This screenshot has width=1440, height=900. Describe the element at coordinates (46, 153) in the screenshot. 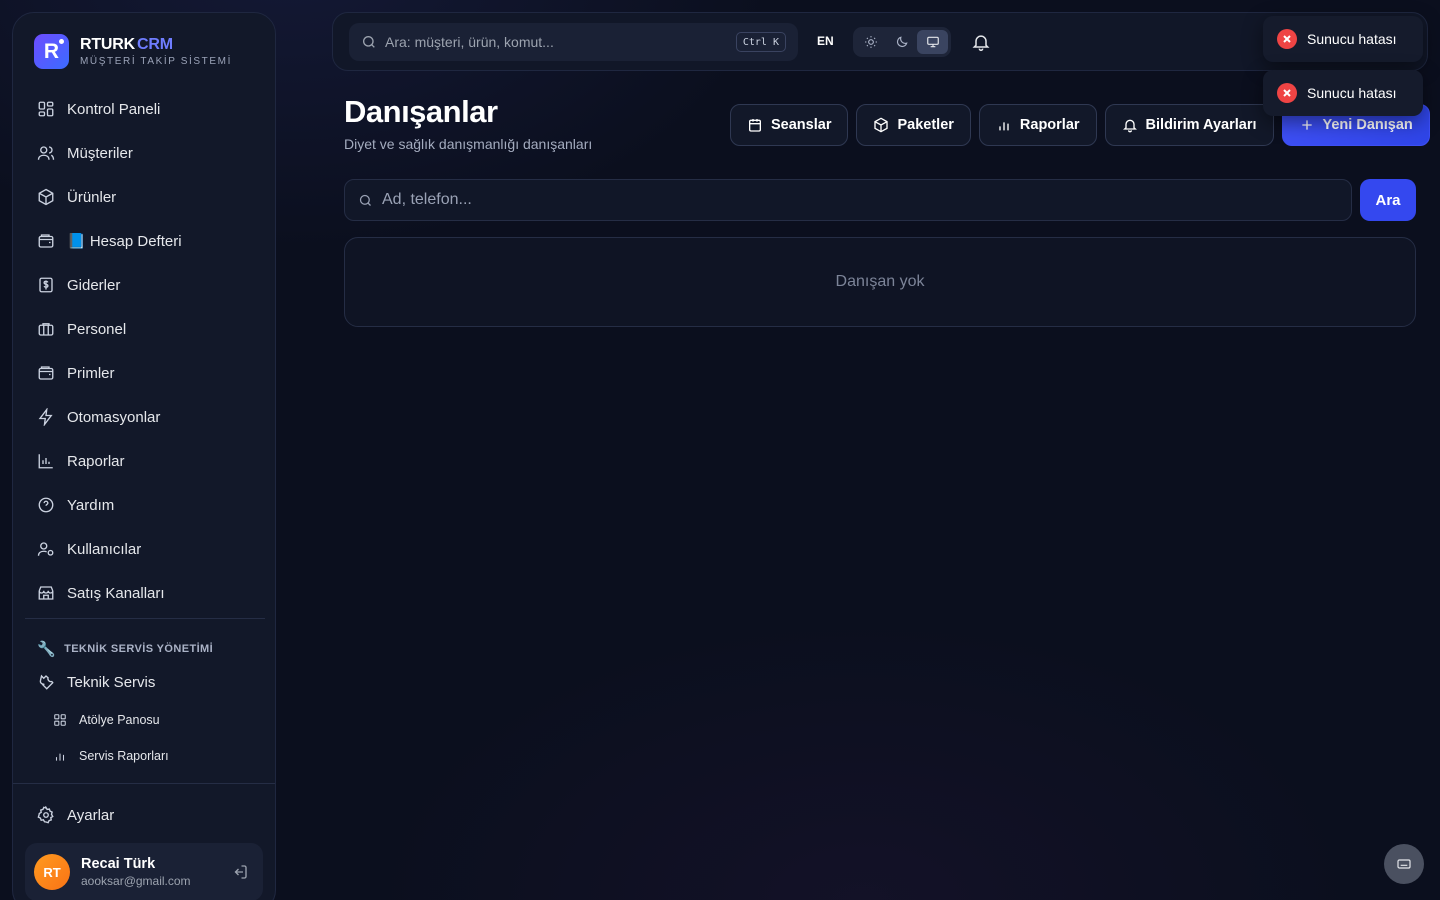

I see `users-icon` at that location.